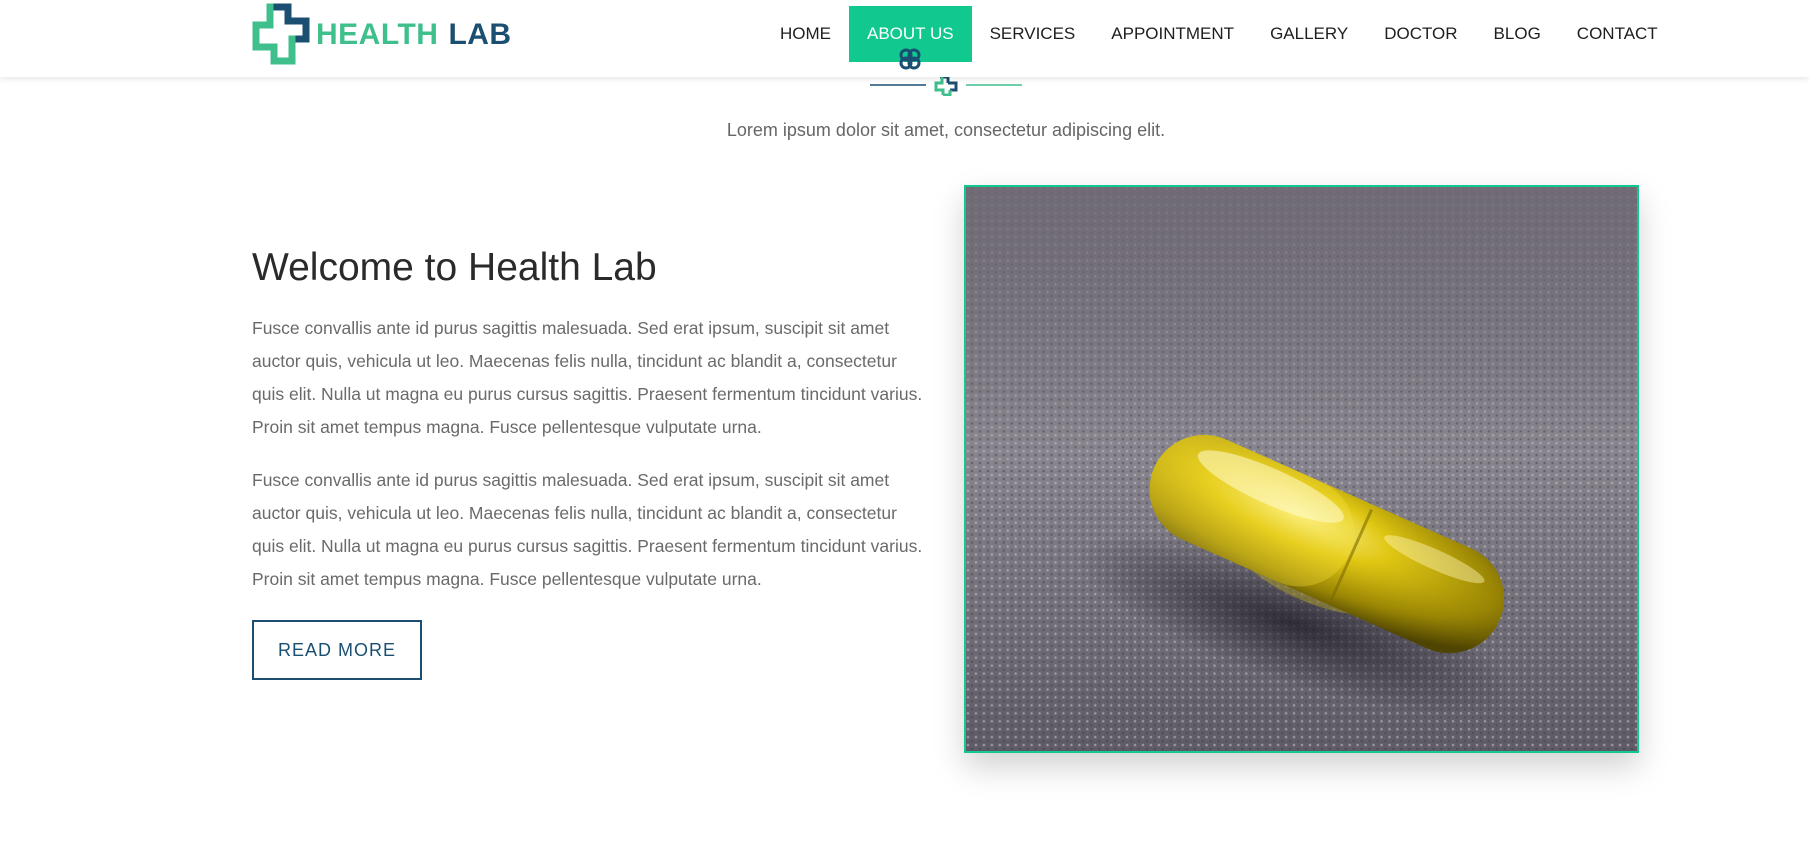  I want to click on active-cross-icon, so click(910, 59).